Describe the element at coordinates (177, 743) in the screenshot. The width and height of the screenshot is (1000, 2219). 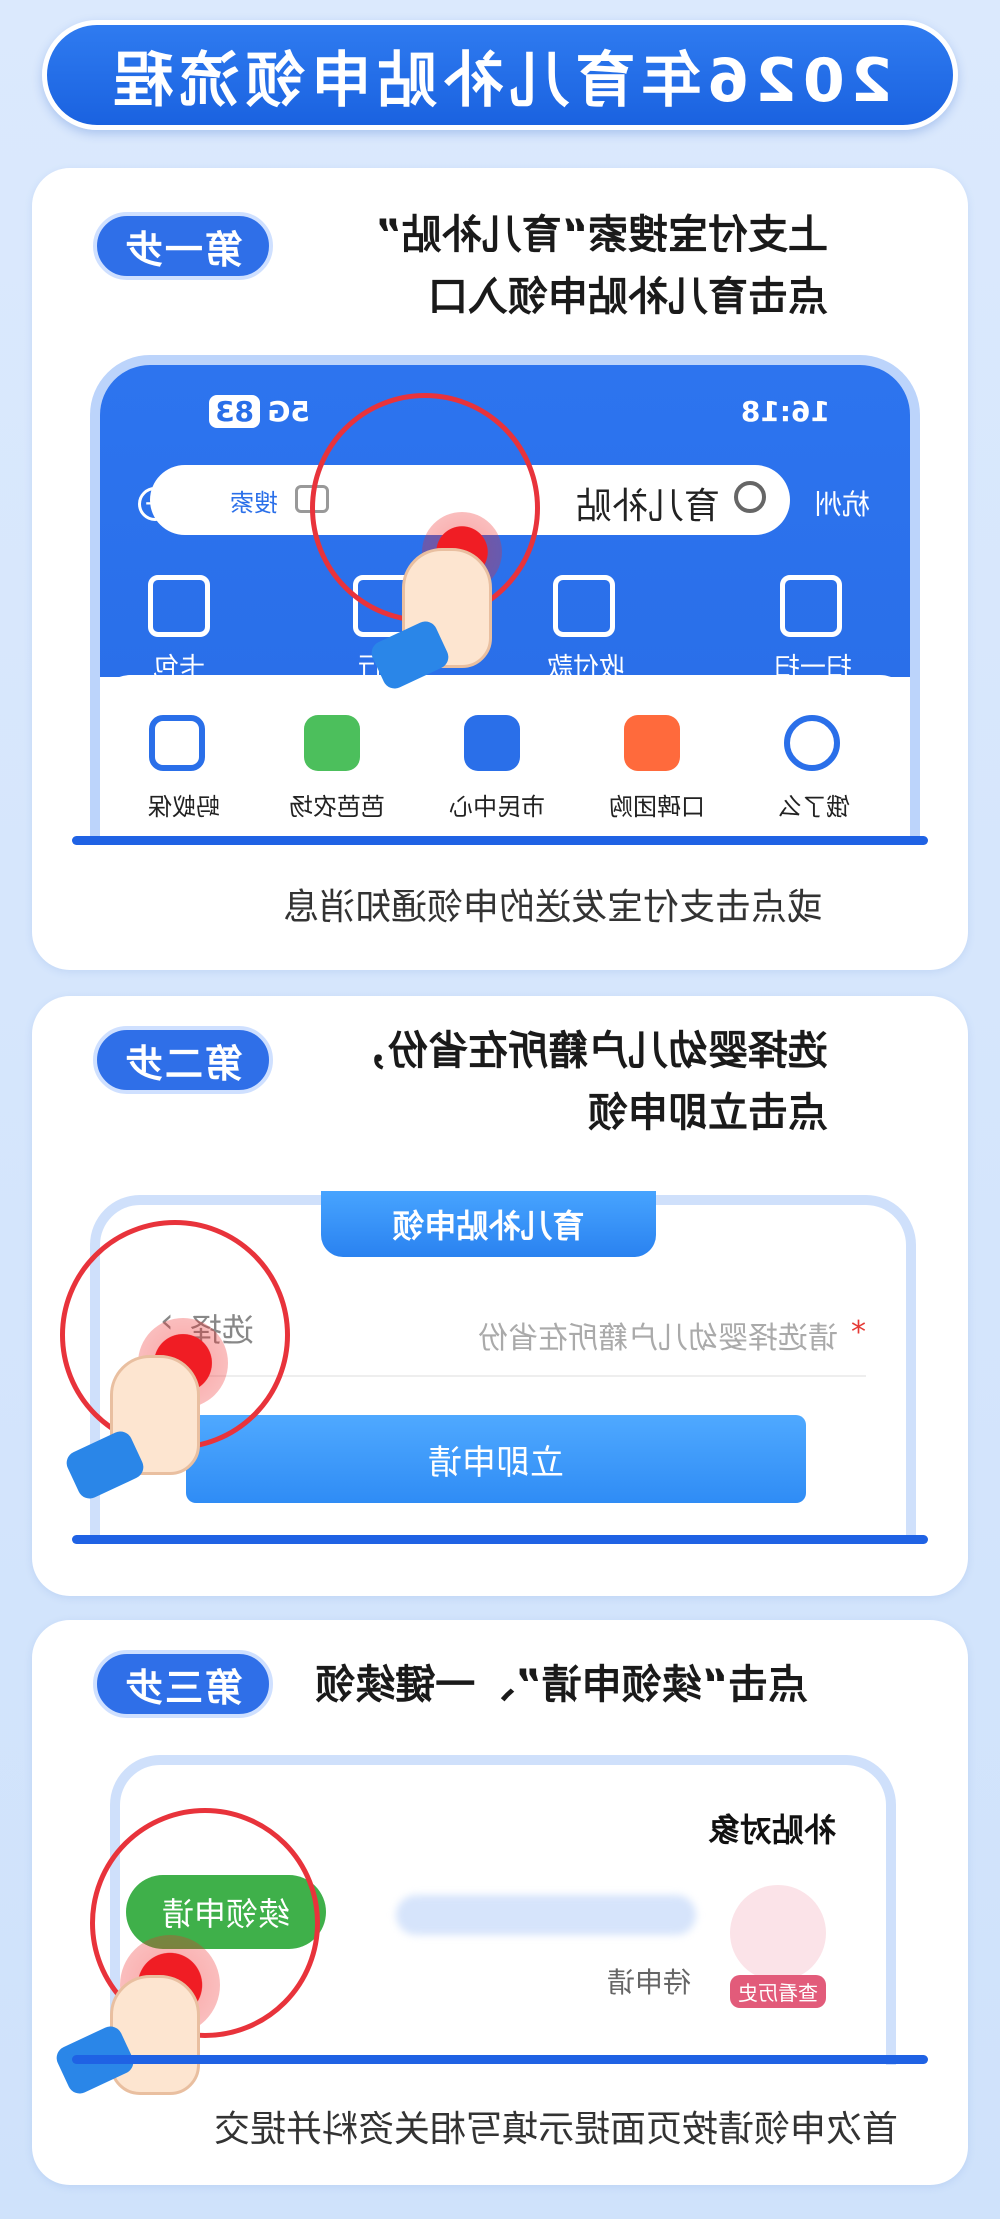
I see `insurance-icon` at that location.